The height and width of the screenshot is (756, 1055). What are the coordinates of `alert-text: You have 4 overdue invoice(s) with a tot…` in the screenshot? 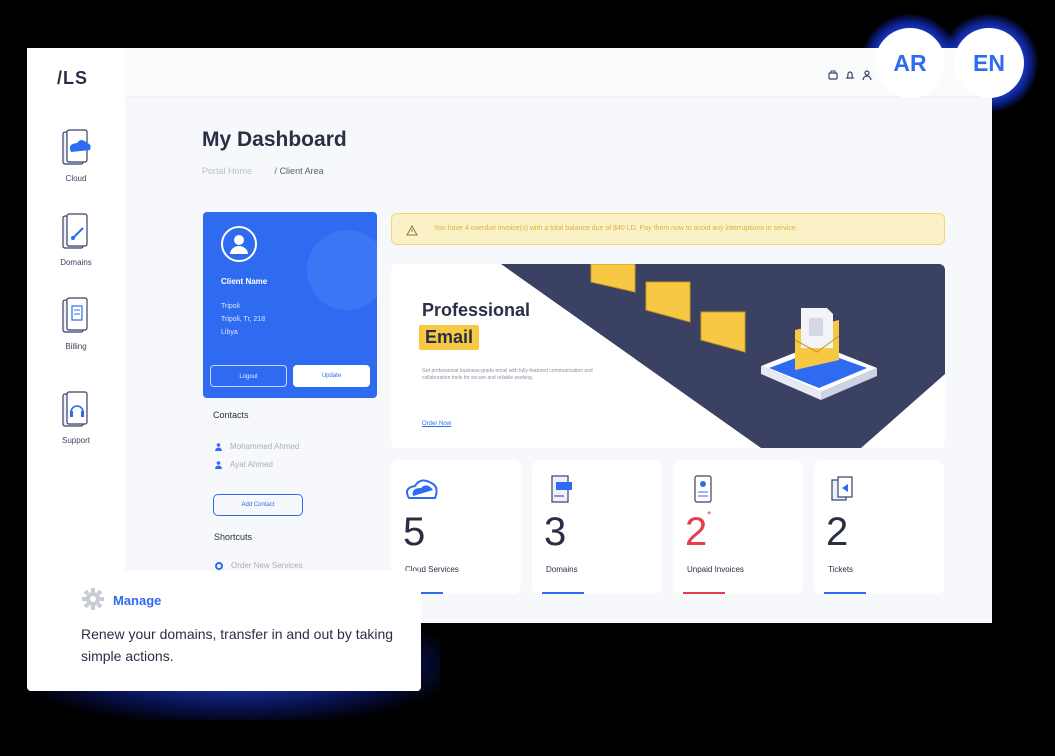 It's located at (616, 228).